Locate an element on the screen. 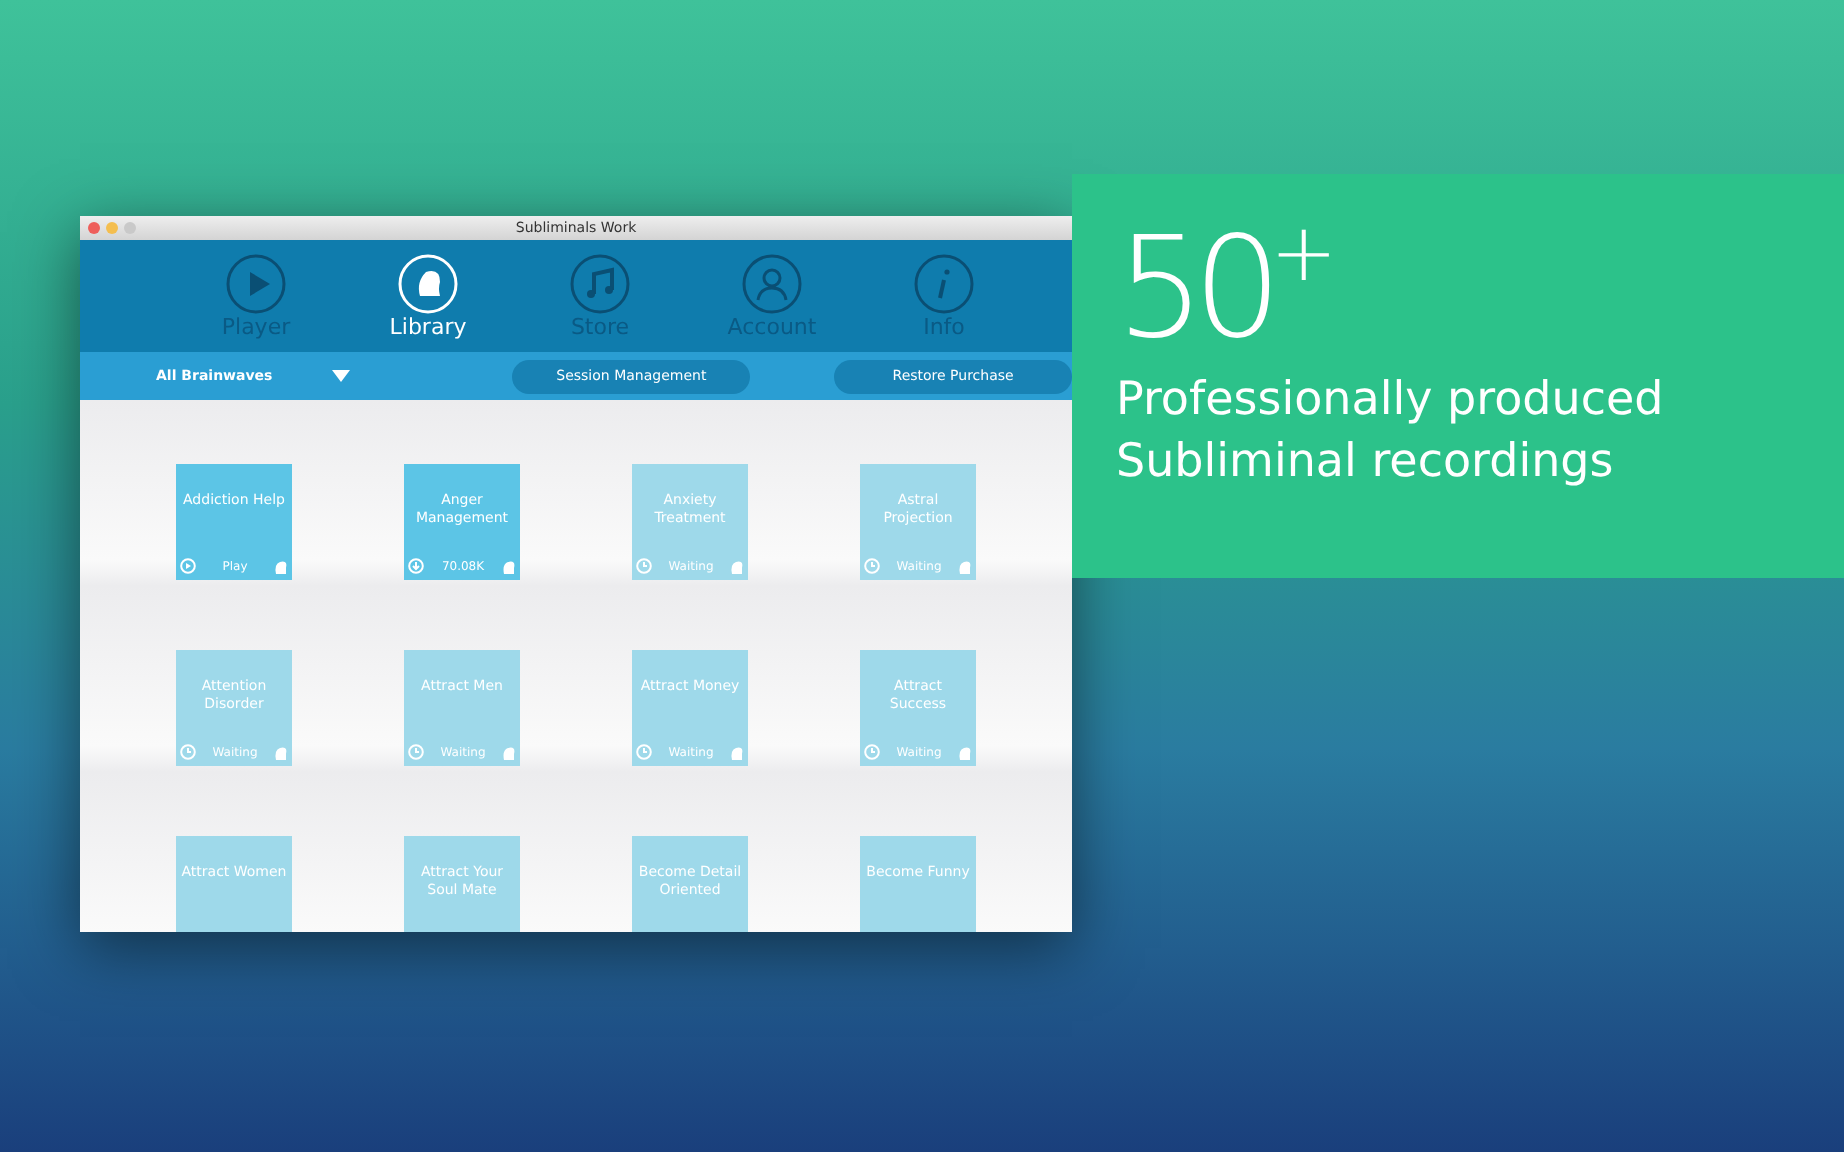 The width and height of the screenshot is (1844, 1152). person-icon is located at coordinates (772, 283).